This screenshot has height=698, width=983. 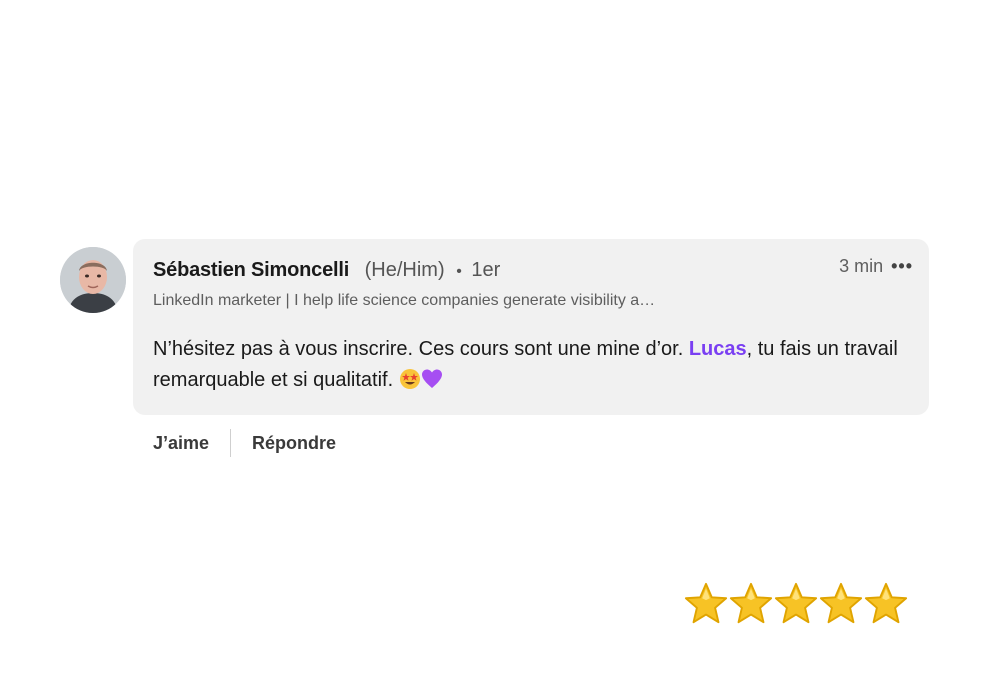 What do you see at coordinates (181, 443) in the screenshot?
I see `like-button: J’aime` at bounding box center [181, 443].